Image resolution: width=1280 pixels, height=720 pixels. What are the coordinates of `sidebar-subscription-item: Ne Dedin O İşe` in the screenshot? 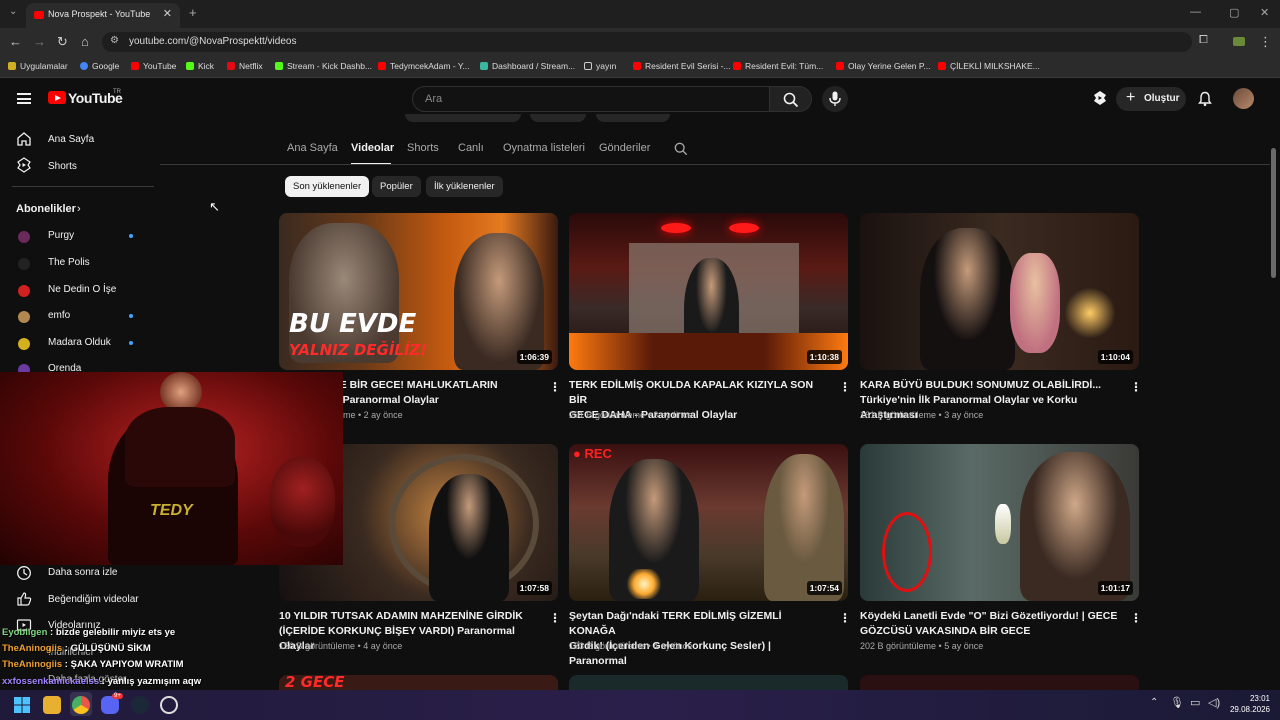 It's located at (82, 289).